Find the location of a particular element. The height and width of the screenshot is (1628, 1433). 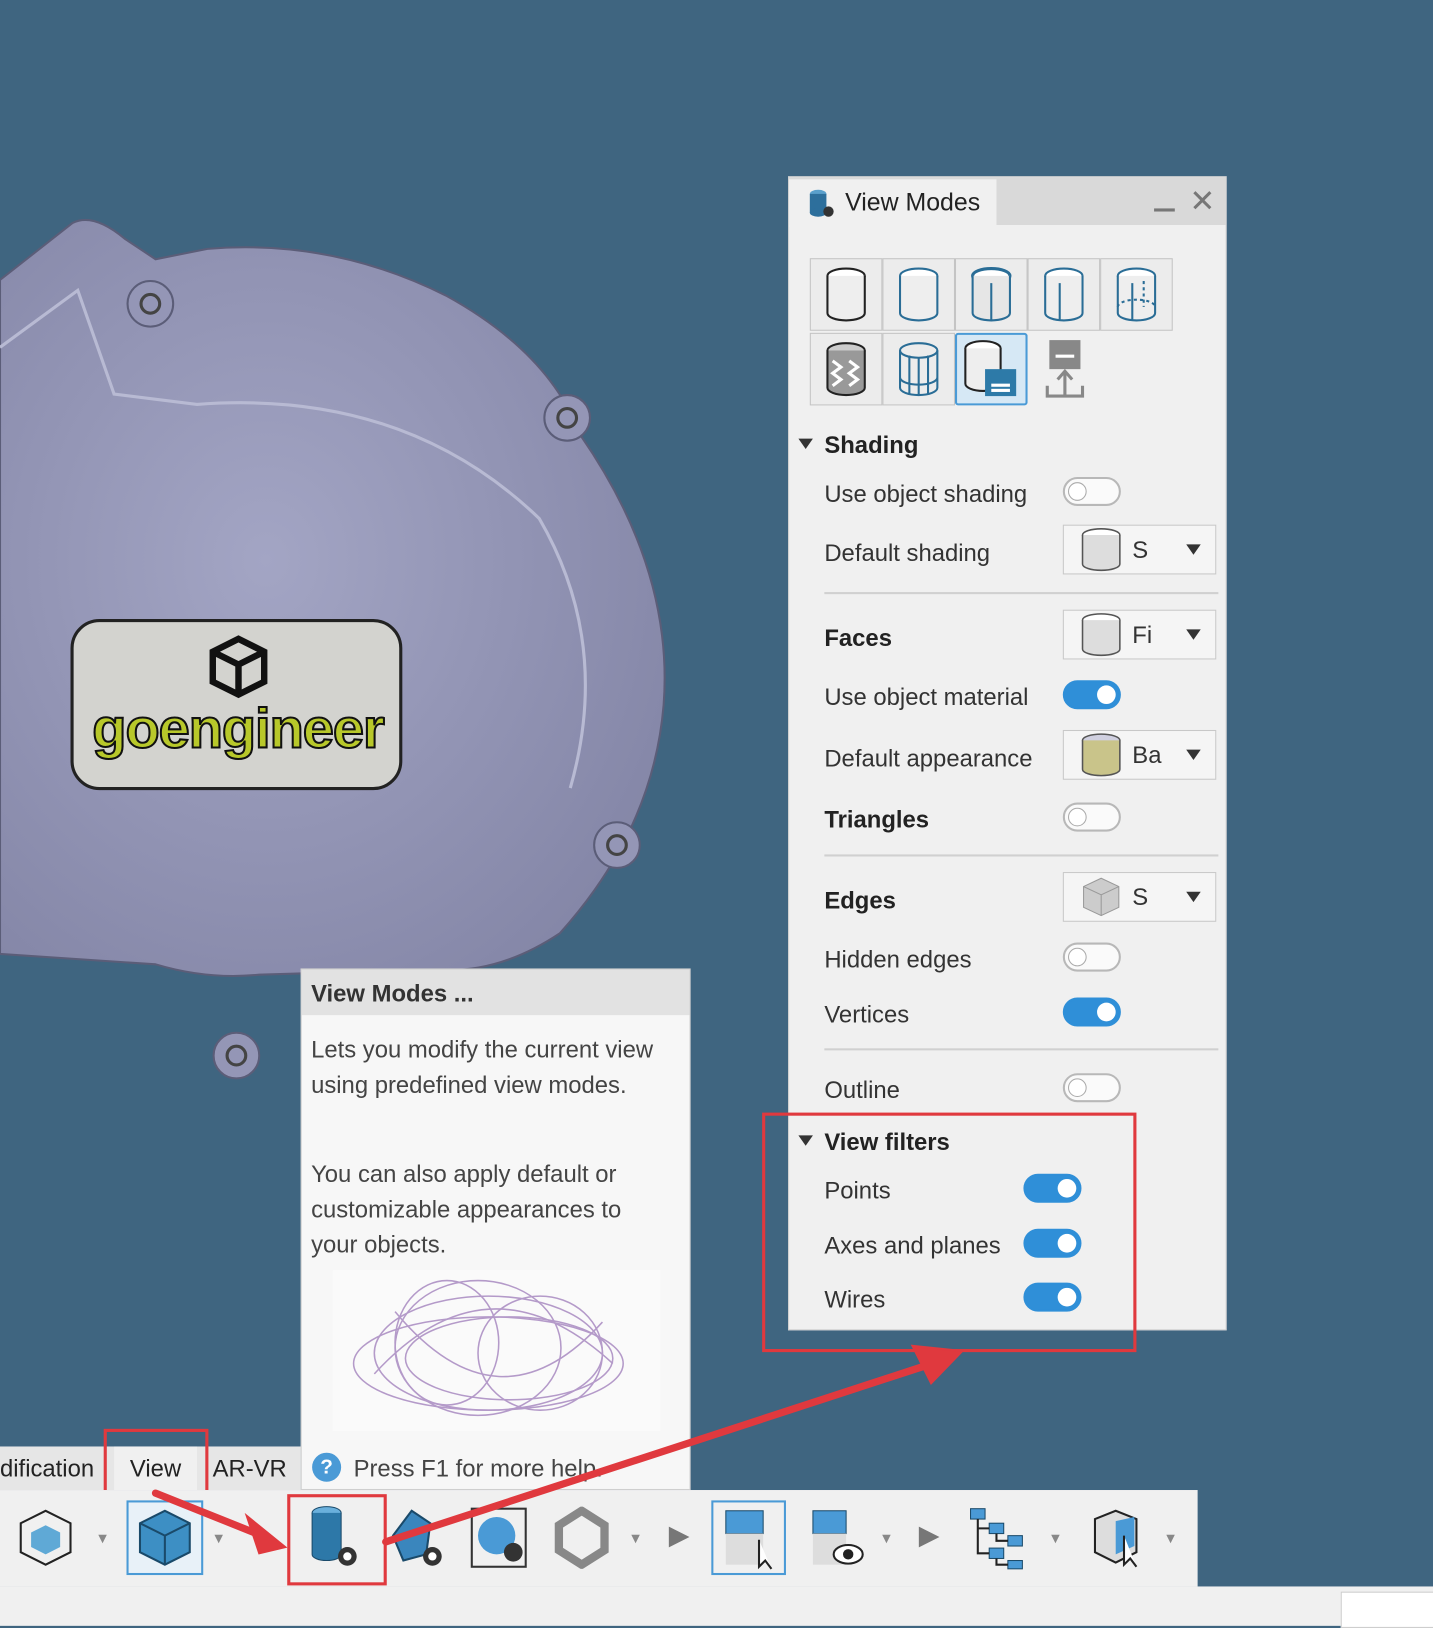

cylinder-hidden-edges-icon is located at coordinates (1136, 294).